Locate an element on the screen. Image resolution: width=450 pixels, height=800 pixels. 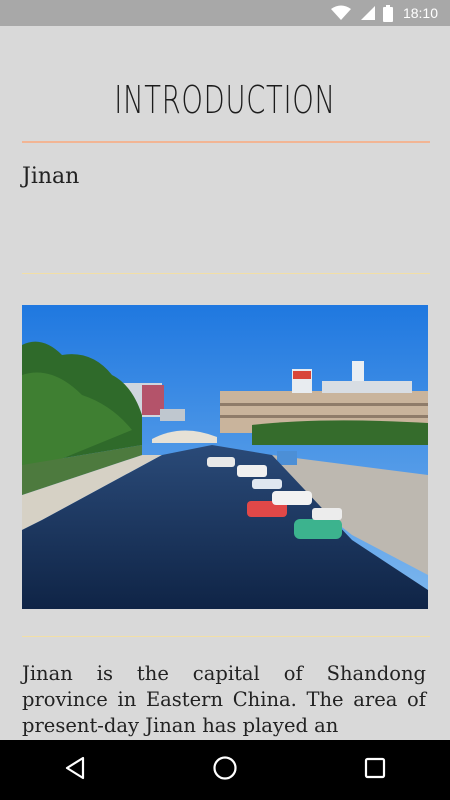
status-bar: 18:10 is located at coordinates (225, 13).